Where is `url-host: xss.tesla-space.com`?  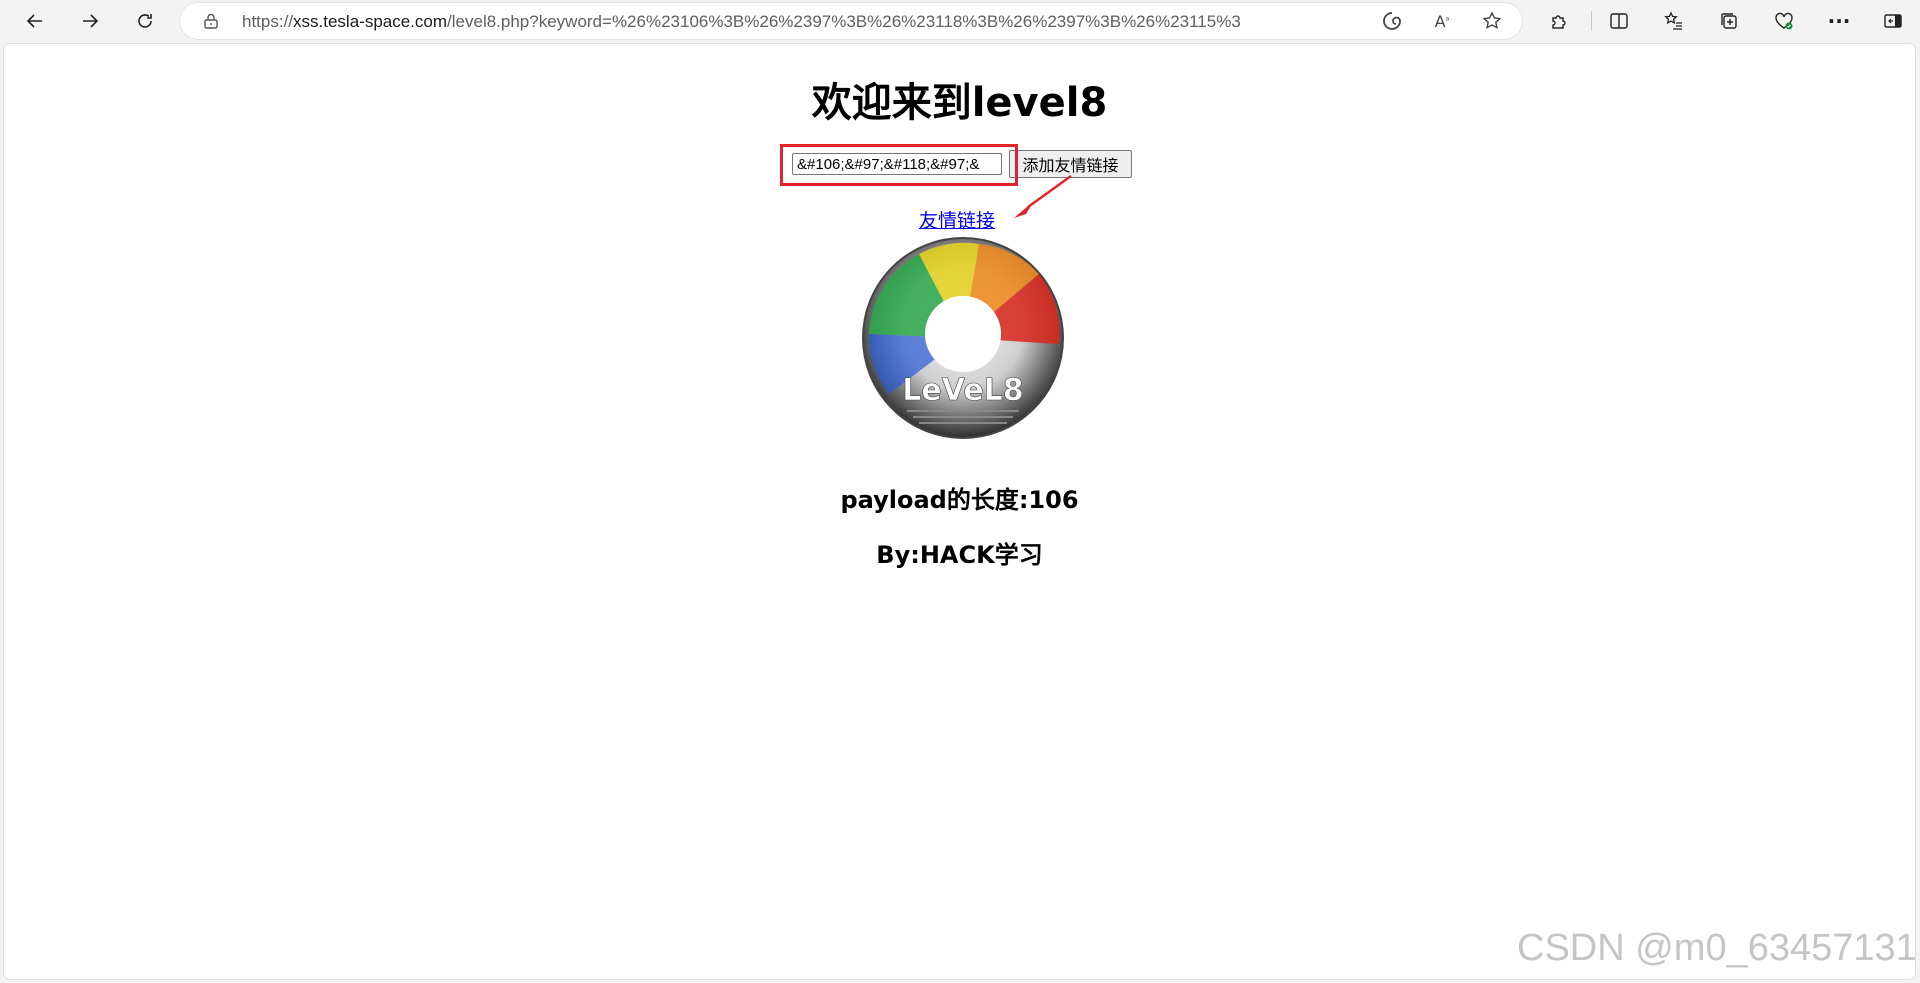 url-host: xss.tesla-space.com is located at coordinates (370, 21).